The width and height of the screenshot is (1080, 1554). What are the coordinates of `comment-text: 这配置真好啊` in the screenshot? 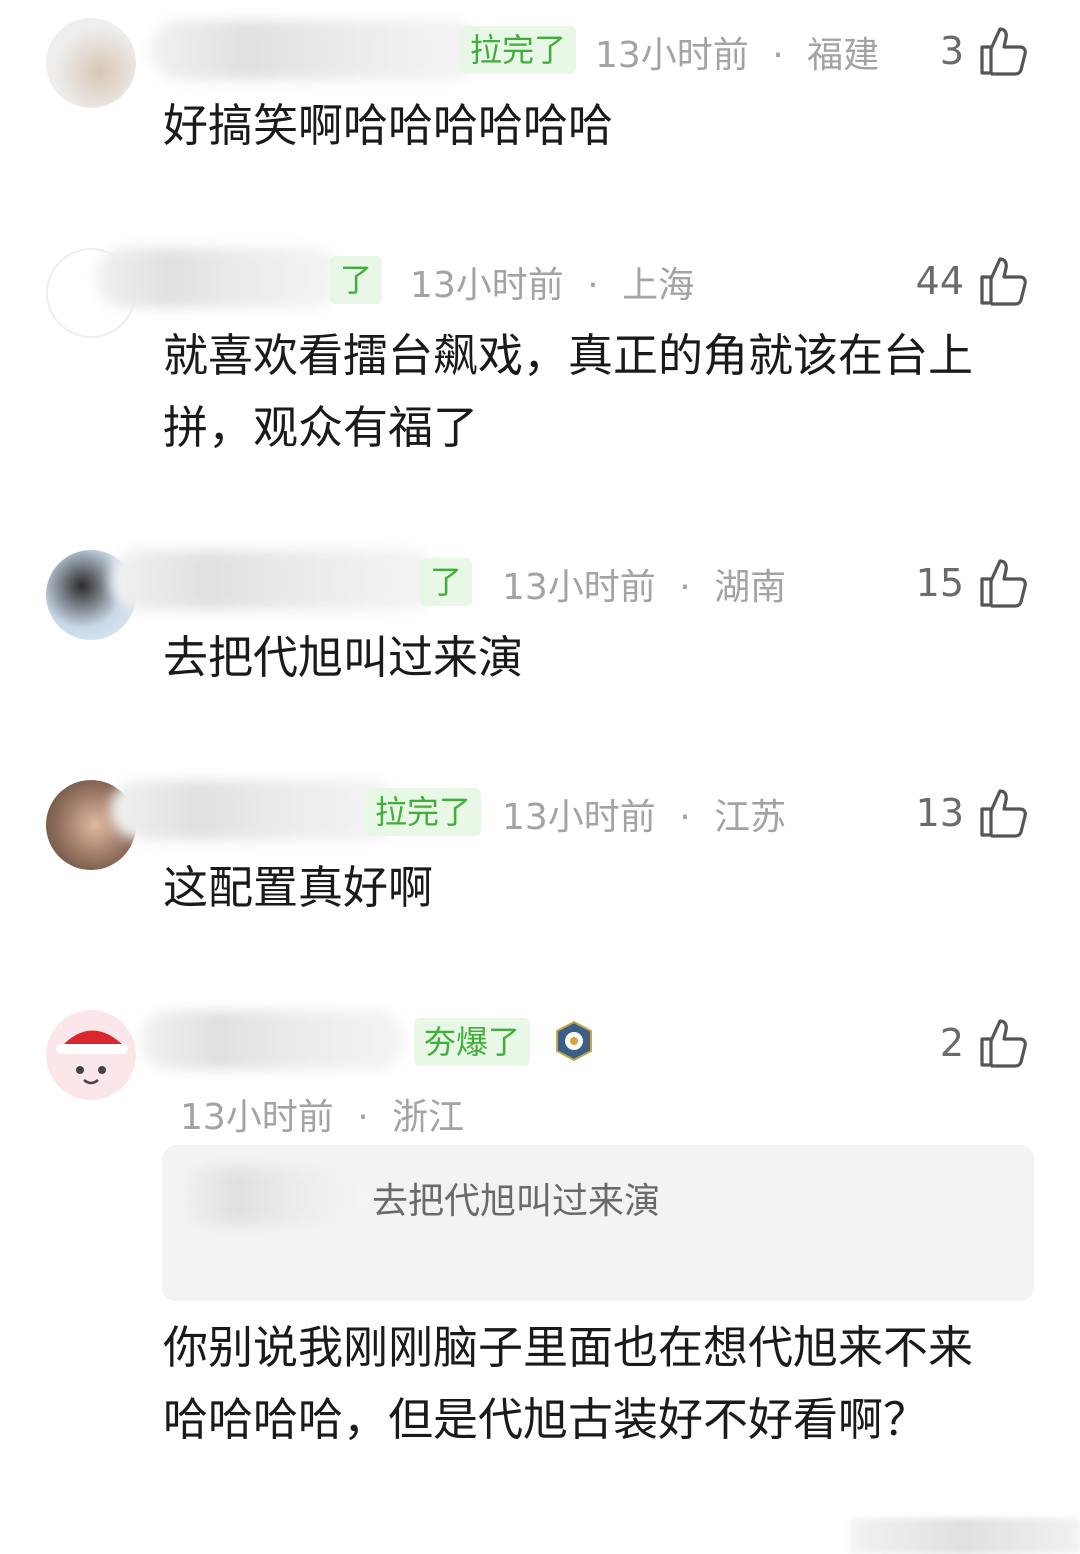 It's located at (298, 887).